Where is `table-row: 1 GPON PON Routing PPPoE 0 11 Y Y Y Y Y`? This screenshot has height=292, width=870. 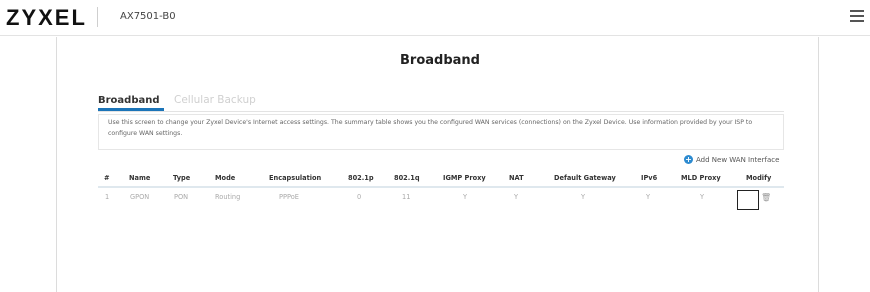 table-row: 1 GPON PON Routing PPPoE 0 11 Y Y Y Y Y is located at coordinates (441, 198).